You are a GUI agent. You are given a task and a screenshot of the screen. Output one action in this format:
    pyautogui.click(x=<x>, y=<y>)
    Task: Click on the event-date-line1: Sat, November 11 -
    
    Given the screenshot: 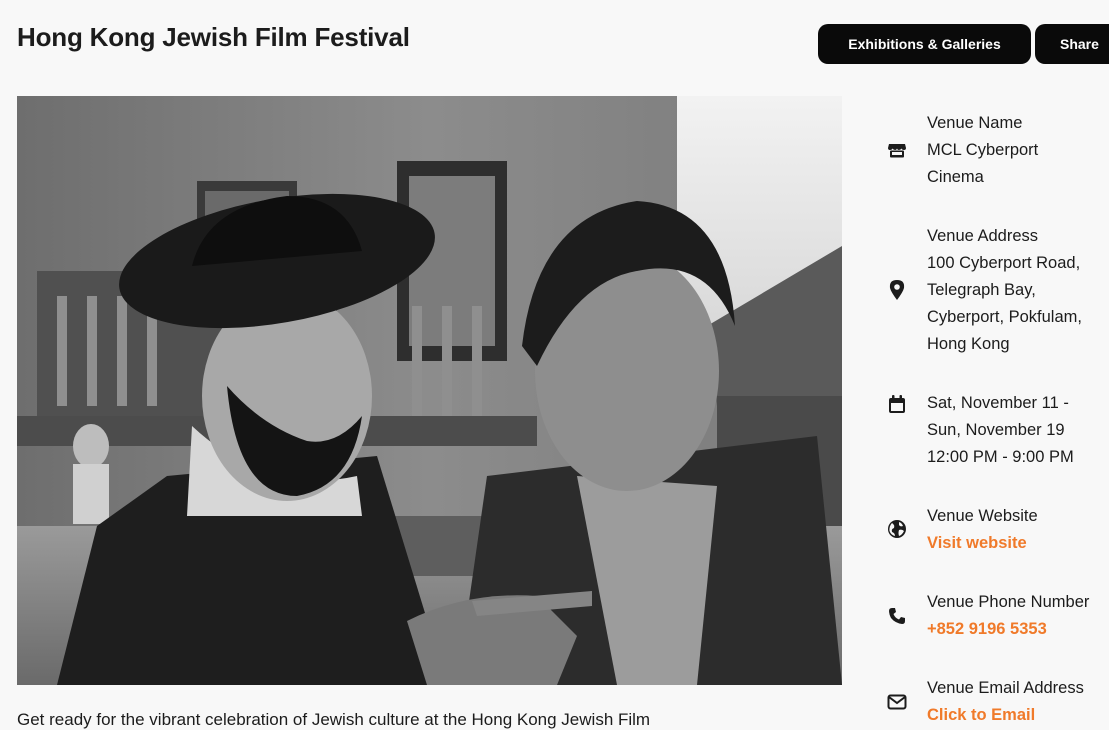 What is the action you would take?
    pyautogui.click(x=998, y=403)
    